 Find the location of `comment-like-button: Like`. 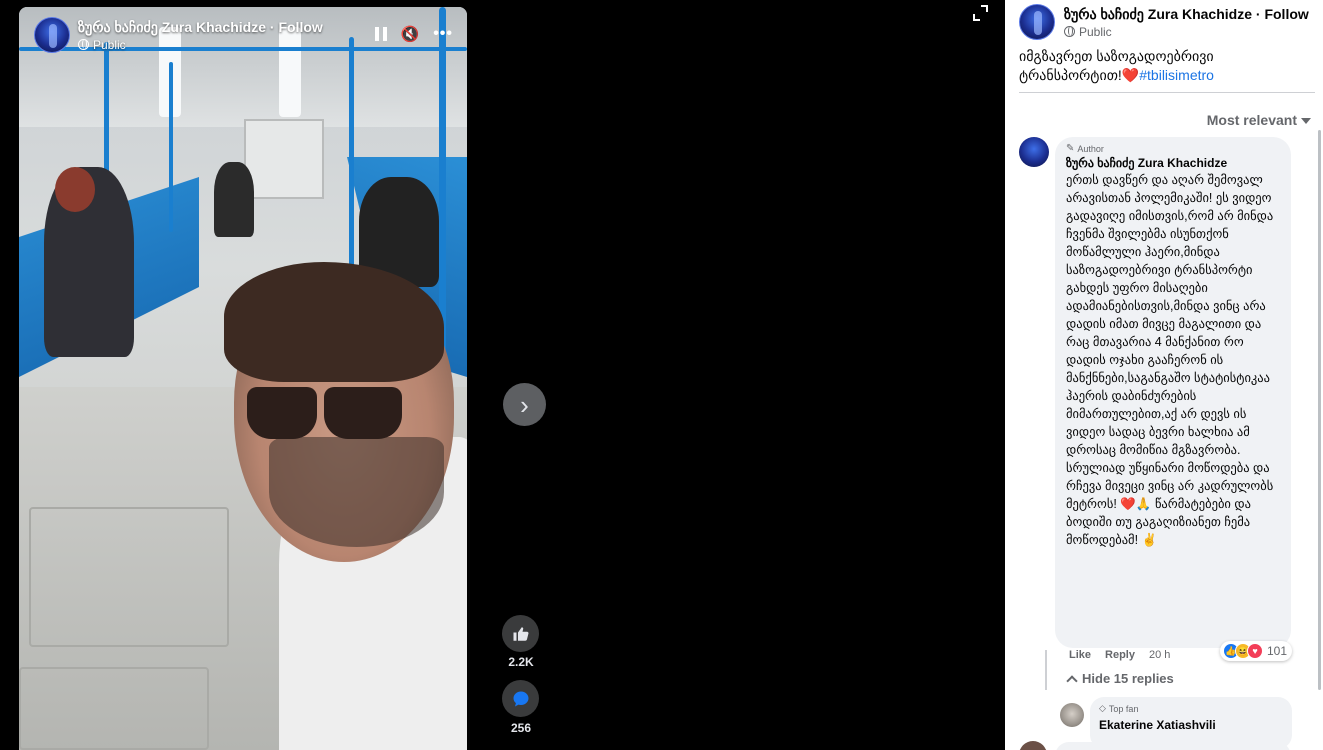

comment-like-button: Like is located at coordinates (1080, 655).